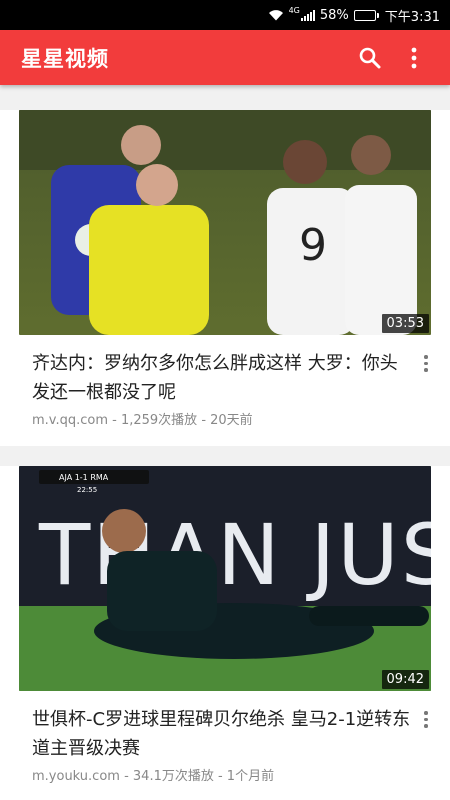 The height and width of the screenshot is (800, 450). Describe the element at coordinates (313, 245) in the screenshot. I see `jersey-number: 9` at that location.